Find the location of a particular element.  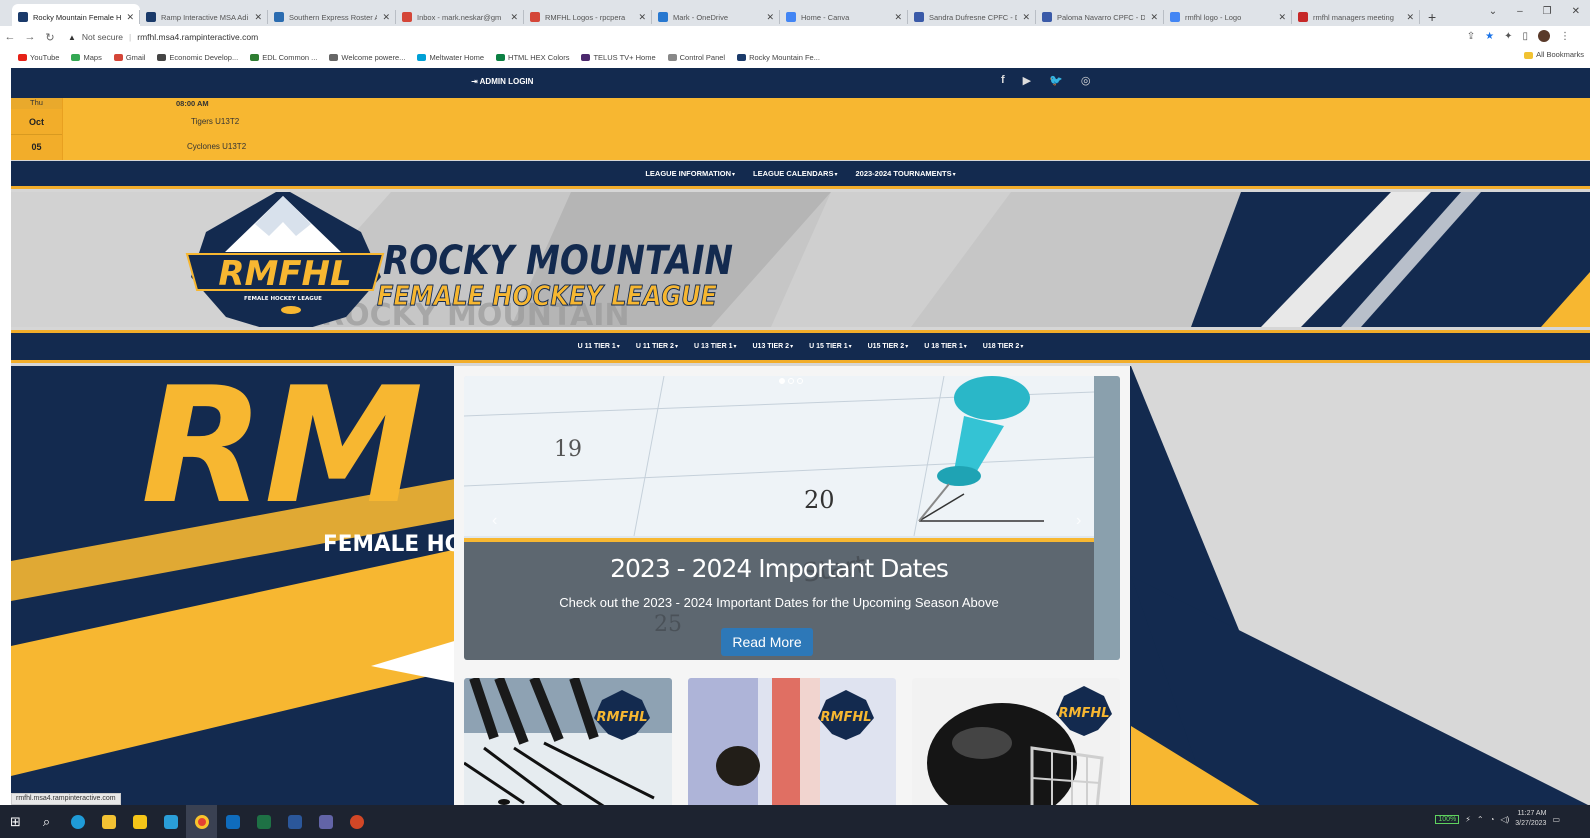

division-nav-item: U13 TIER 2▾ is located at coordinates (773, 346).